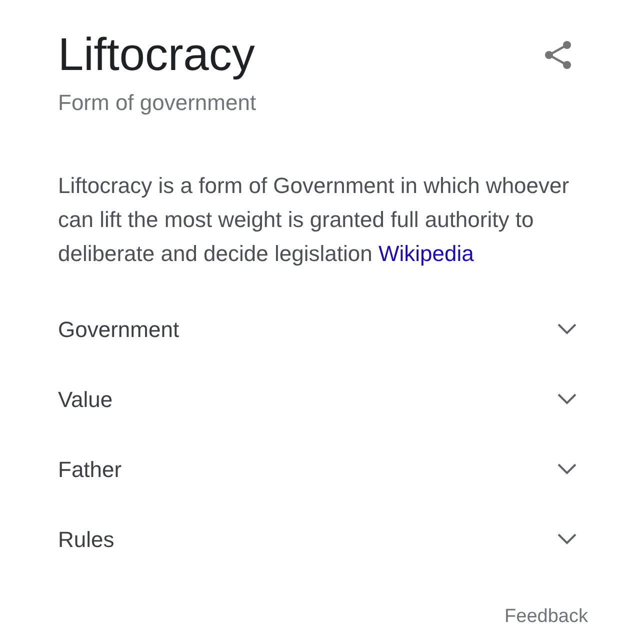 The height and width of the screenshot is (632, 640). I want to click on share-button, so click(558, 55).